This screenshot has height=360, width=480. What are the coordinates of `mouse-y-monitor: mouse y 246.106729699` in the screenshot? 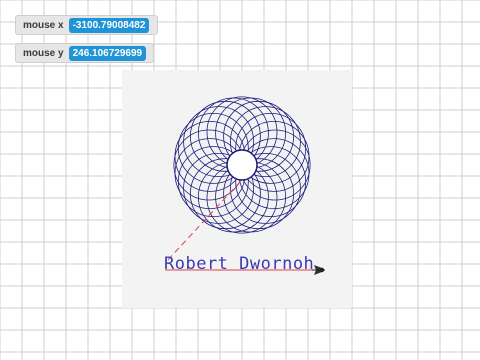 It's located at (84, 53).